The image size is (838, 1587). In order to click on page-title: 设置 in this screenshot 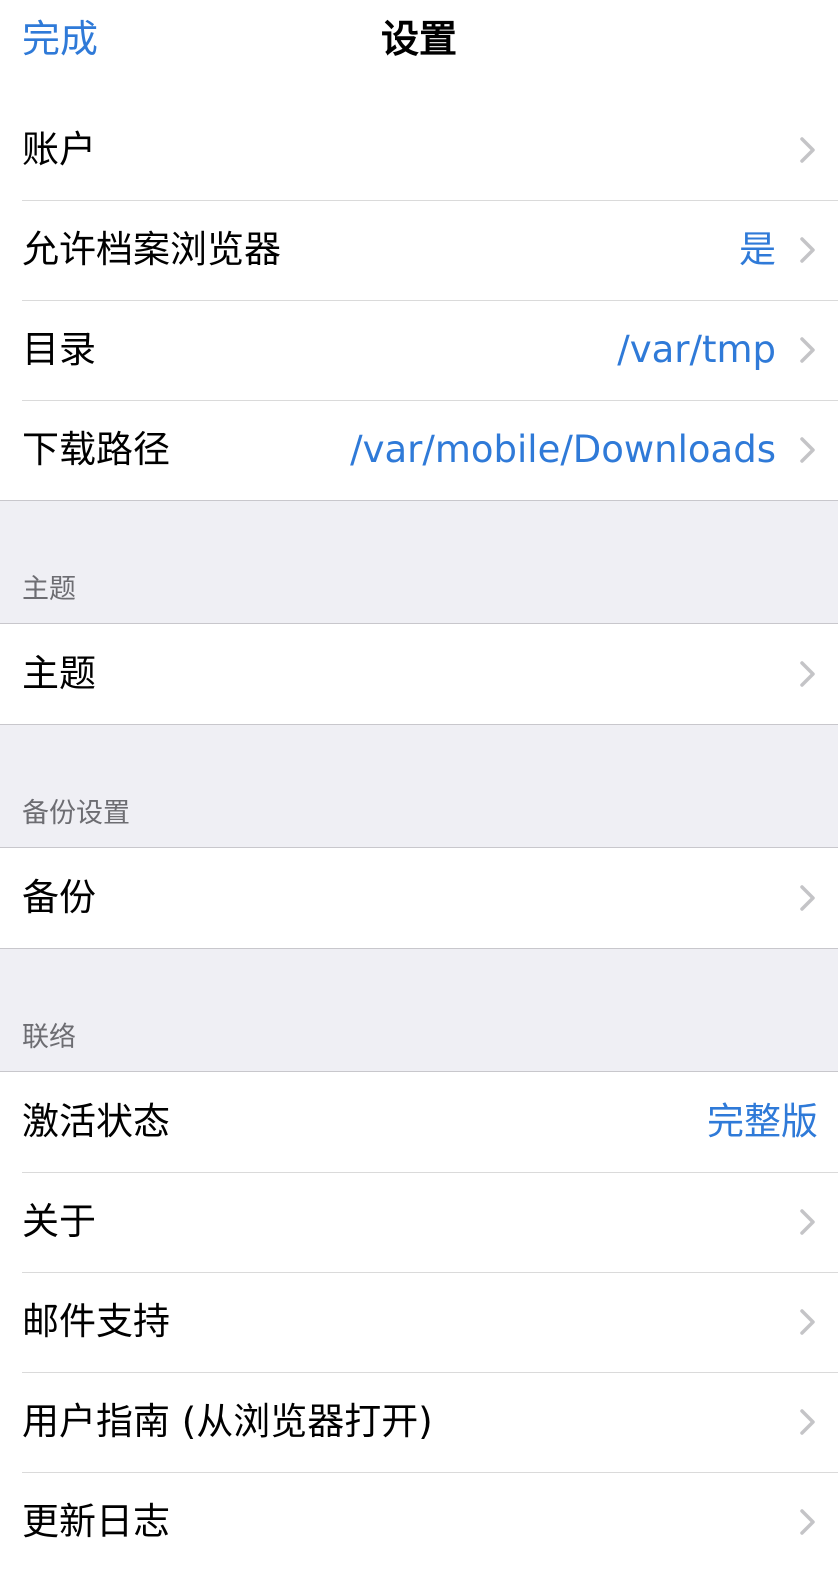, I will do `click(418, 39)`.